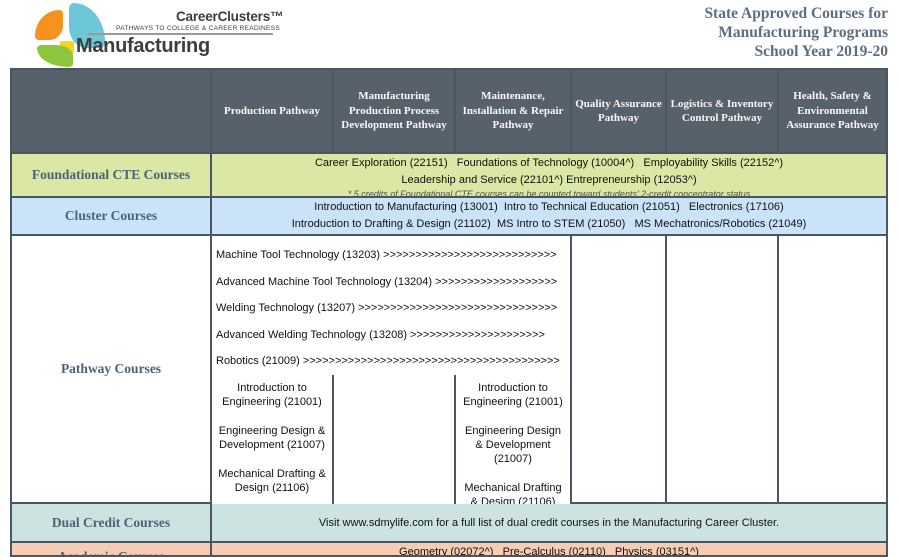  I want to click on logistics-empty-cell, so click(722, 369).